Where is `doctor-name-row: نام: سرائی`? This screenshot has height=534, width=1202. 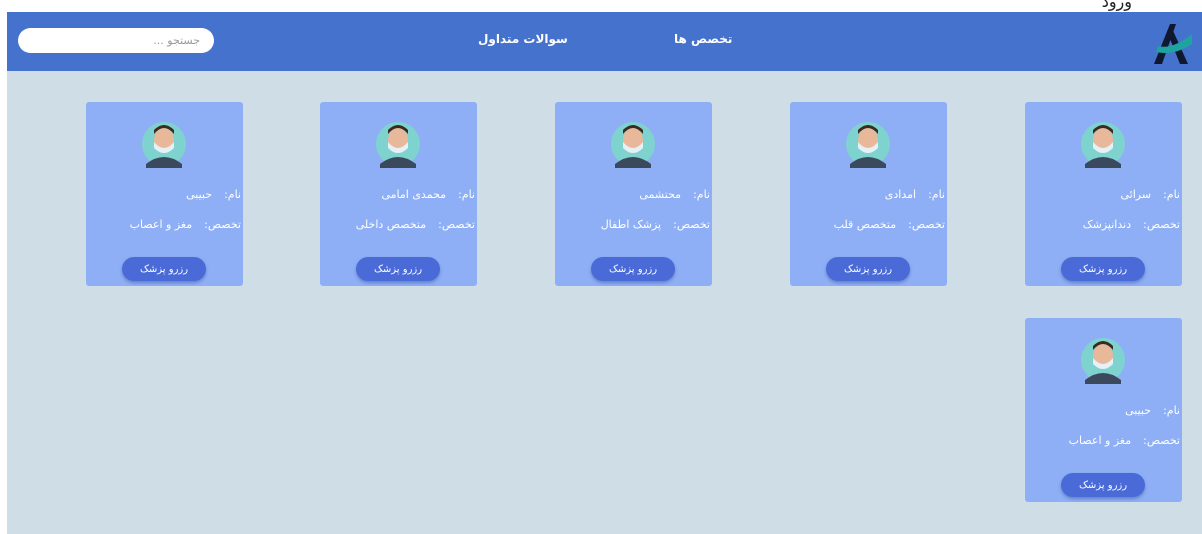 doctor-name-row: نام: سرائی is located at coordinates (1103, 194).